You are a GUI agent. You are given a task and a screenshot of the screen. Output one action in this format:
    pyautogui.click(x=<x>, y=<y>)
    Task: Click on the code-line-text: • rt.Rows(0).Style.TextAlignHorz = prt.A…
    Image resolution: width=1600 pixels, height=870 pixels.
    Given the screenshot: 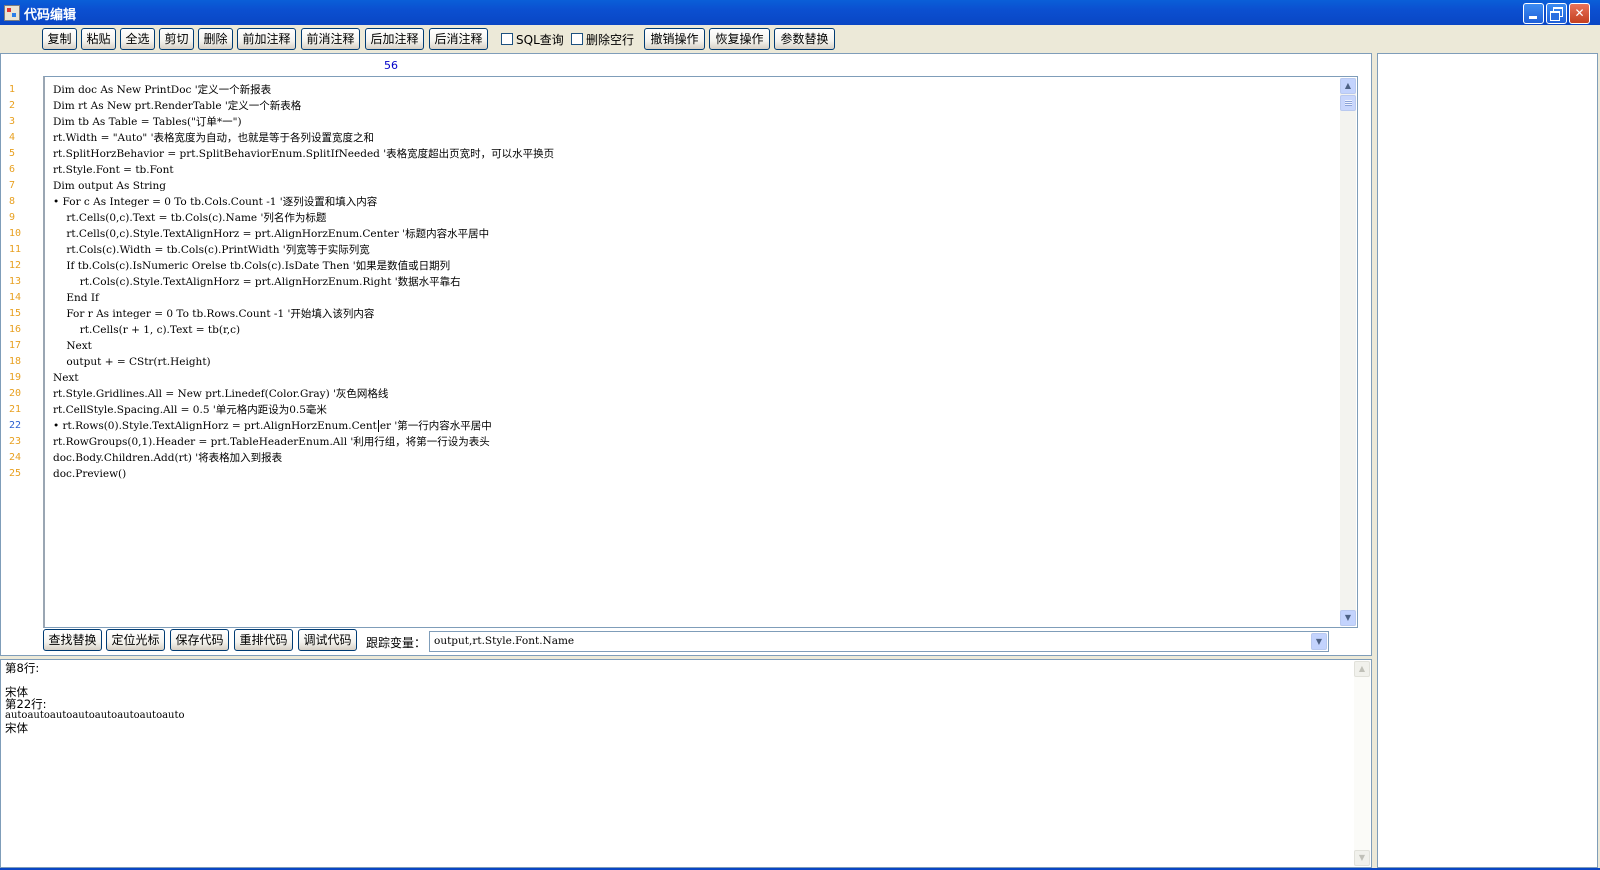 What is the action you would take?
    pyautogui.click(x=215, y=426)
    